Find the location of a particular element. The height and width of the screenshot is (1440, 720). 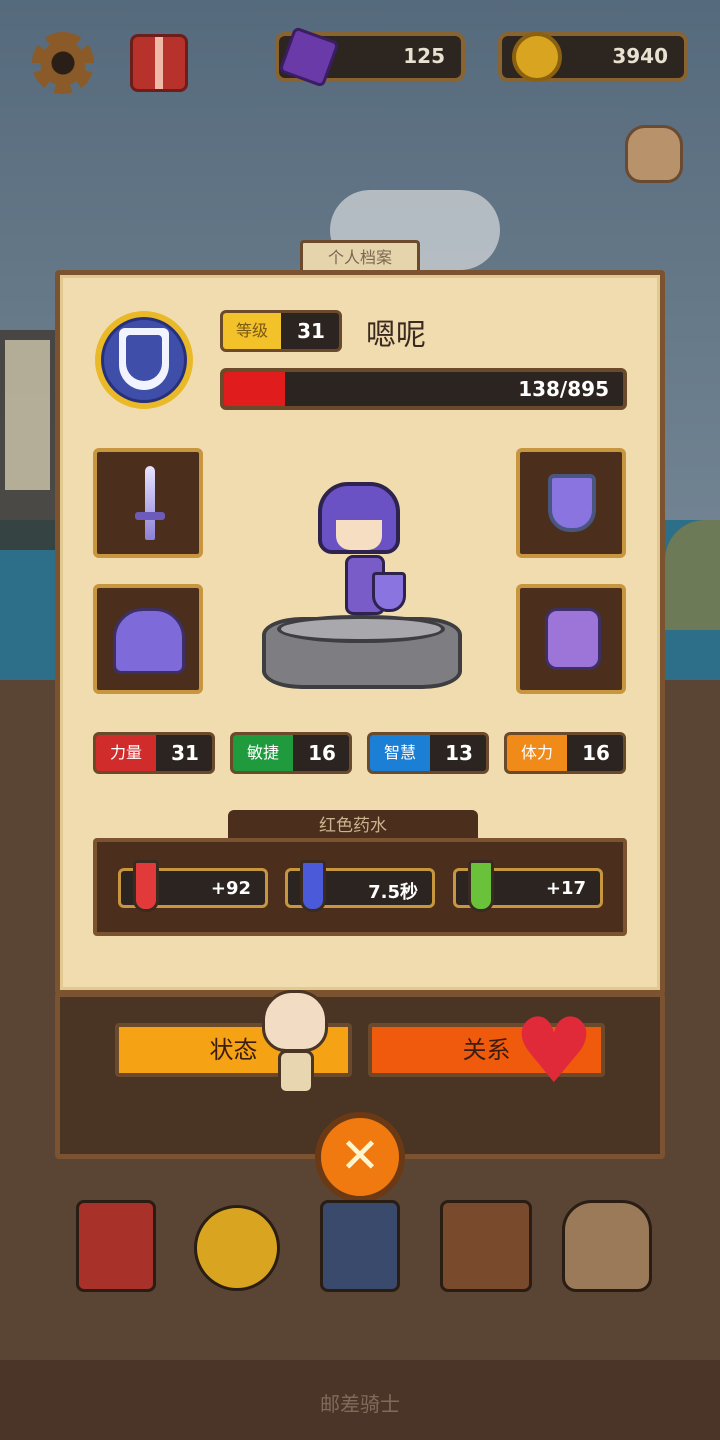

girl-character-body is located at coordinates (296, 1072).